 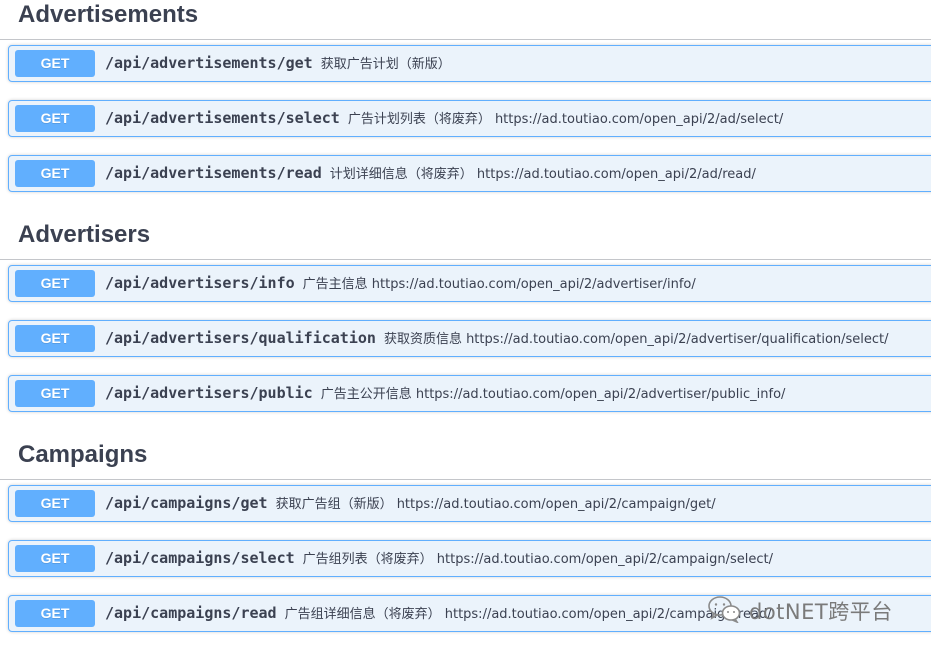 I want to click on watermark-text: dotNET跨平台, so click(x=821, y=612).